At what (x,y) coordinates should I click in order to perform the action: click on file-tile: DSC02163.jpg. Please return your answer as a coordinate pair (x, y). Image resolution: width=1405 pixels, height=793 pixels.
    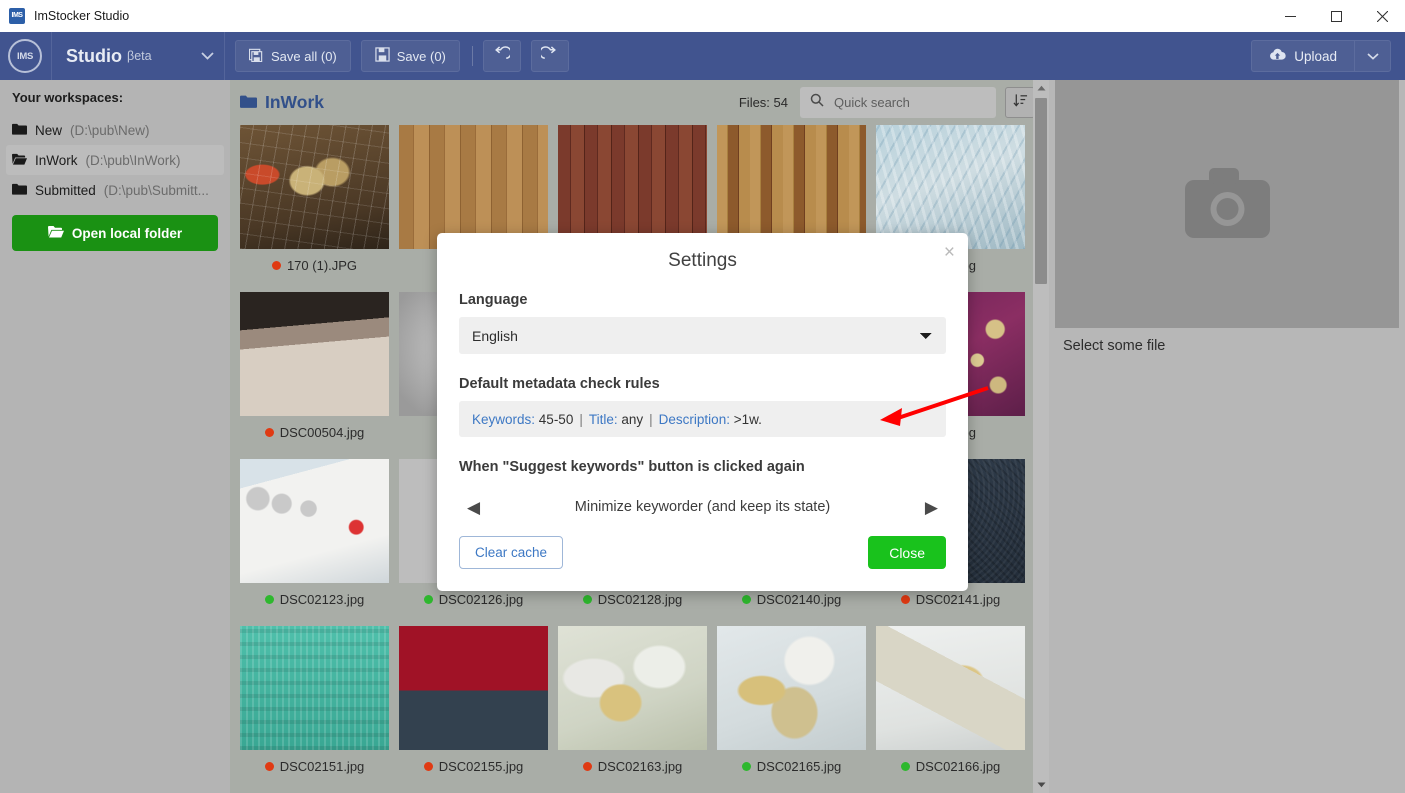
    Looking at the image, I should click on (632, 704).